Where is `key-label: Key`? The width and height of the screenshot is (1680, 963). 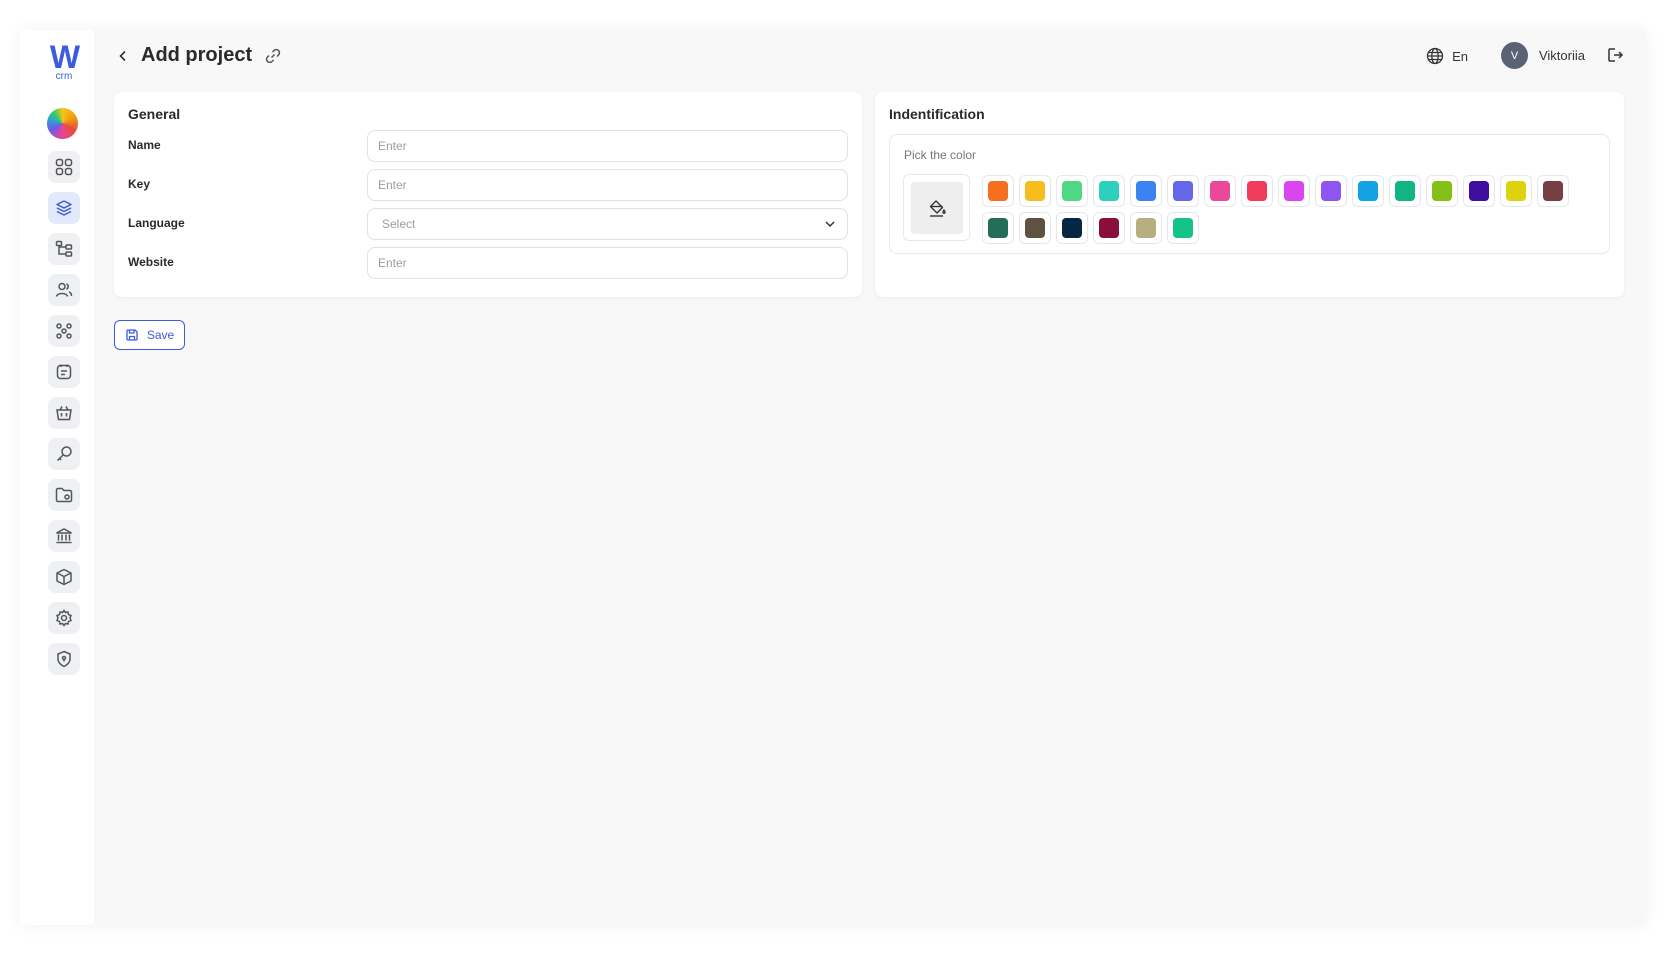 key-label: Key is located at coordinates (139, 184).